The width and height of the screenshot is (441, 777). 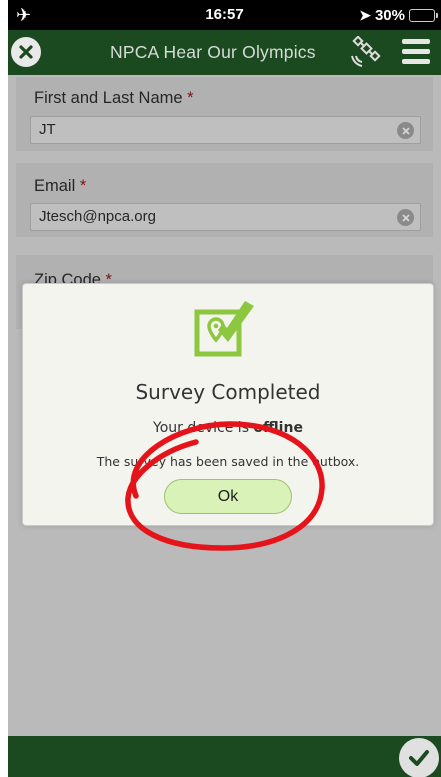 I want to click on status-right: ➤ 30%, so click(x=398, y=15).